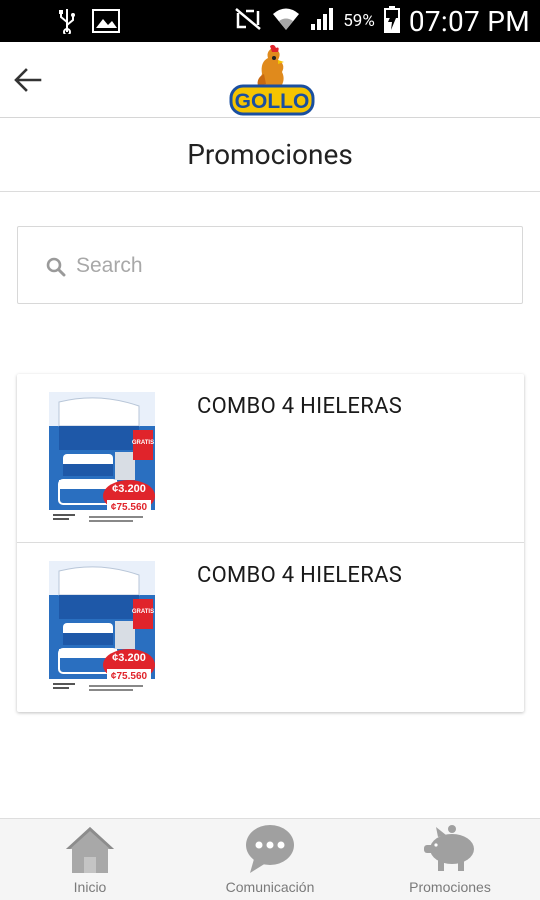 Image resolution: width=540 pixels, height=900 pixels. What do you see at coordinates (392, 21) in the screenshot?
I see `battery-icon` at bounding box center [392, 21].